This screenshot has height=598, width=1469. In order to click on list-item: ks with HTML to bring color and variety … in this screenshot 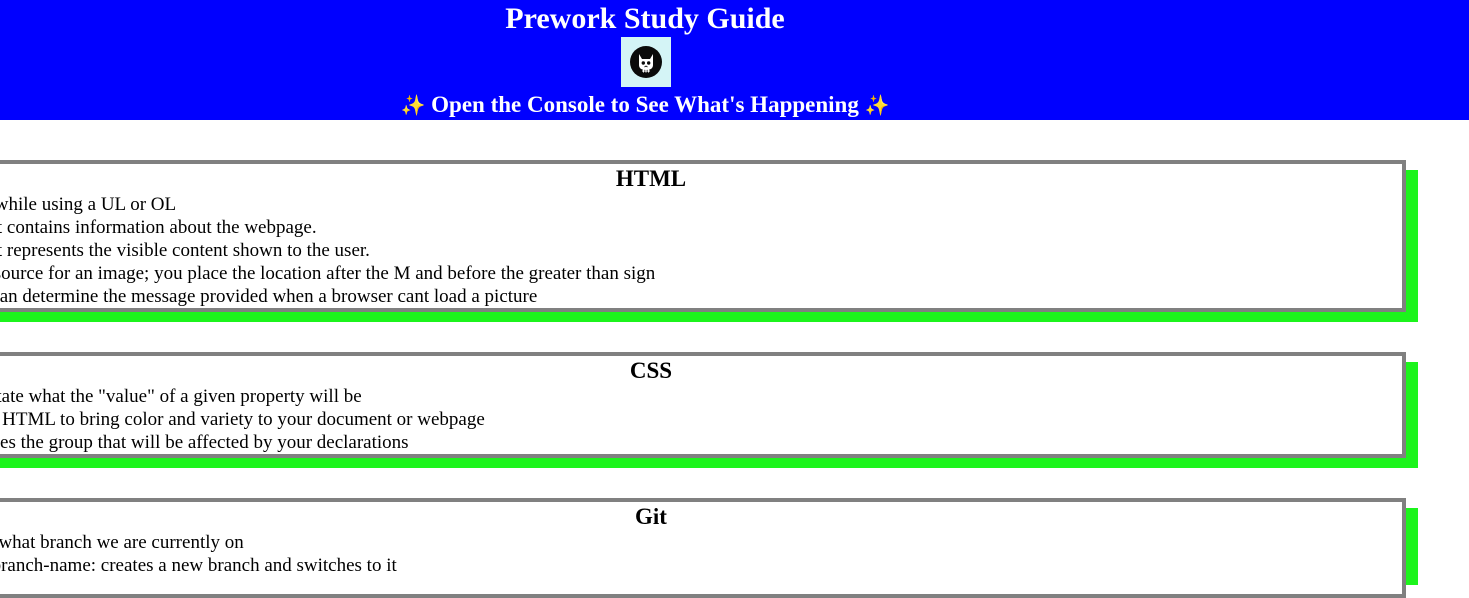, I will do `click(242, 419)`.